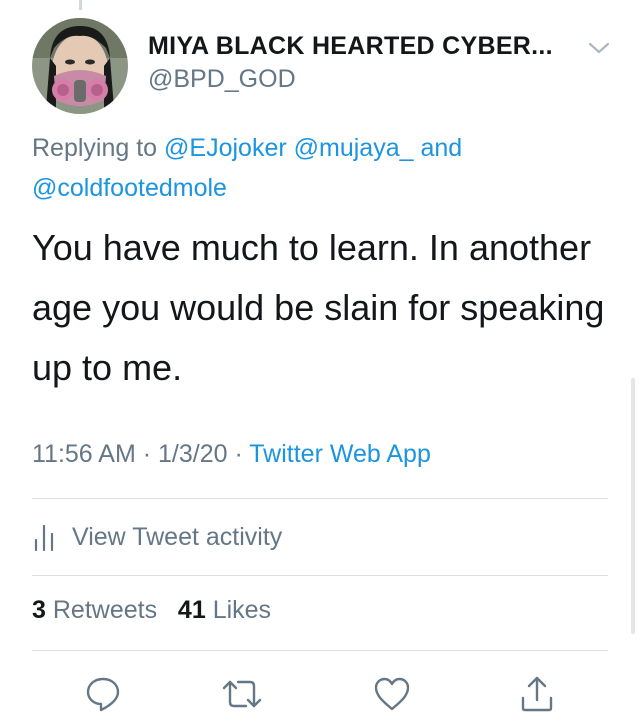 The width and height of the screenshot is (640, 727). I want to click on retweets-stat: 3 Retweets, so click(94, 610).